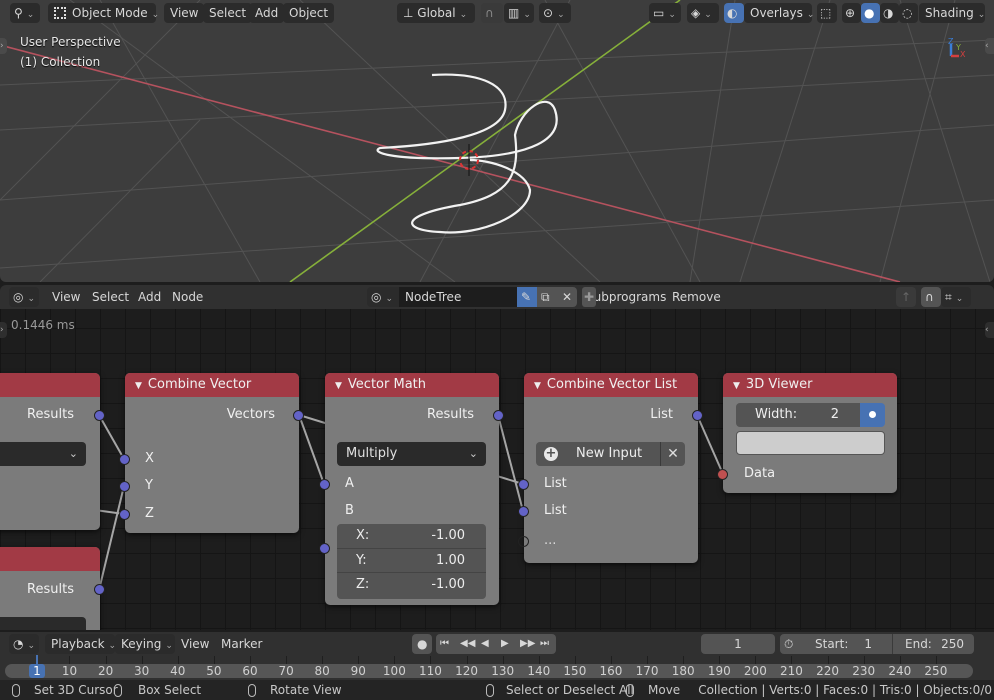 This screenshot has height=700, width=994. I want to click on vector-z-field: Z: -1.00, so click(411, 585).